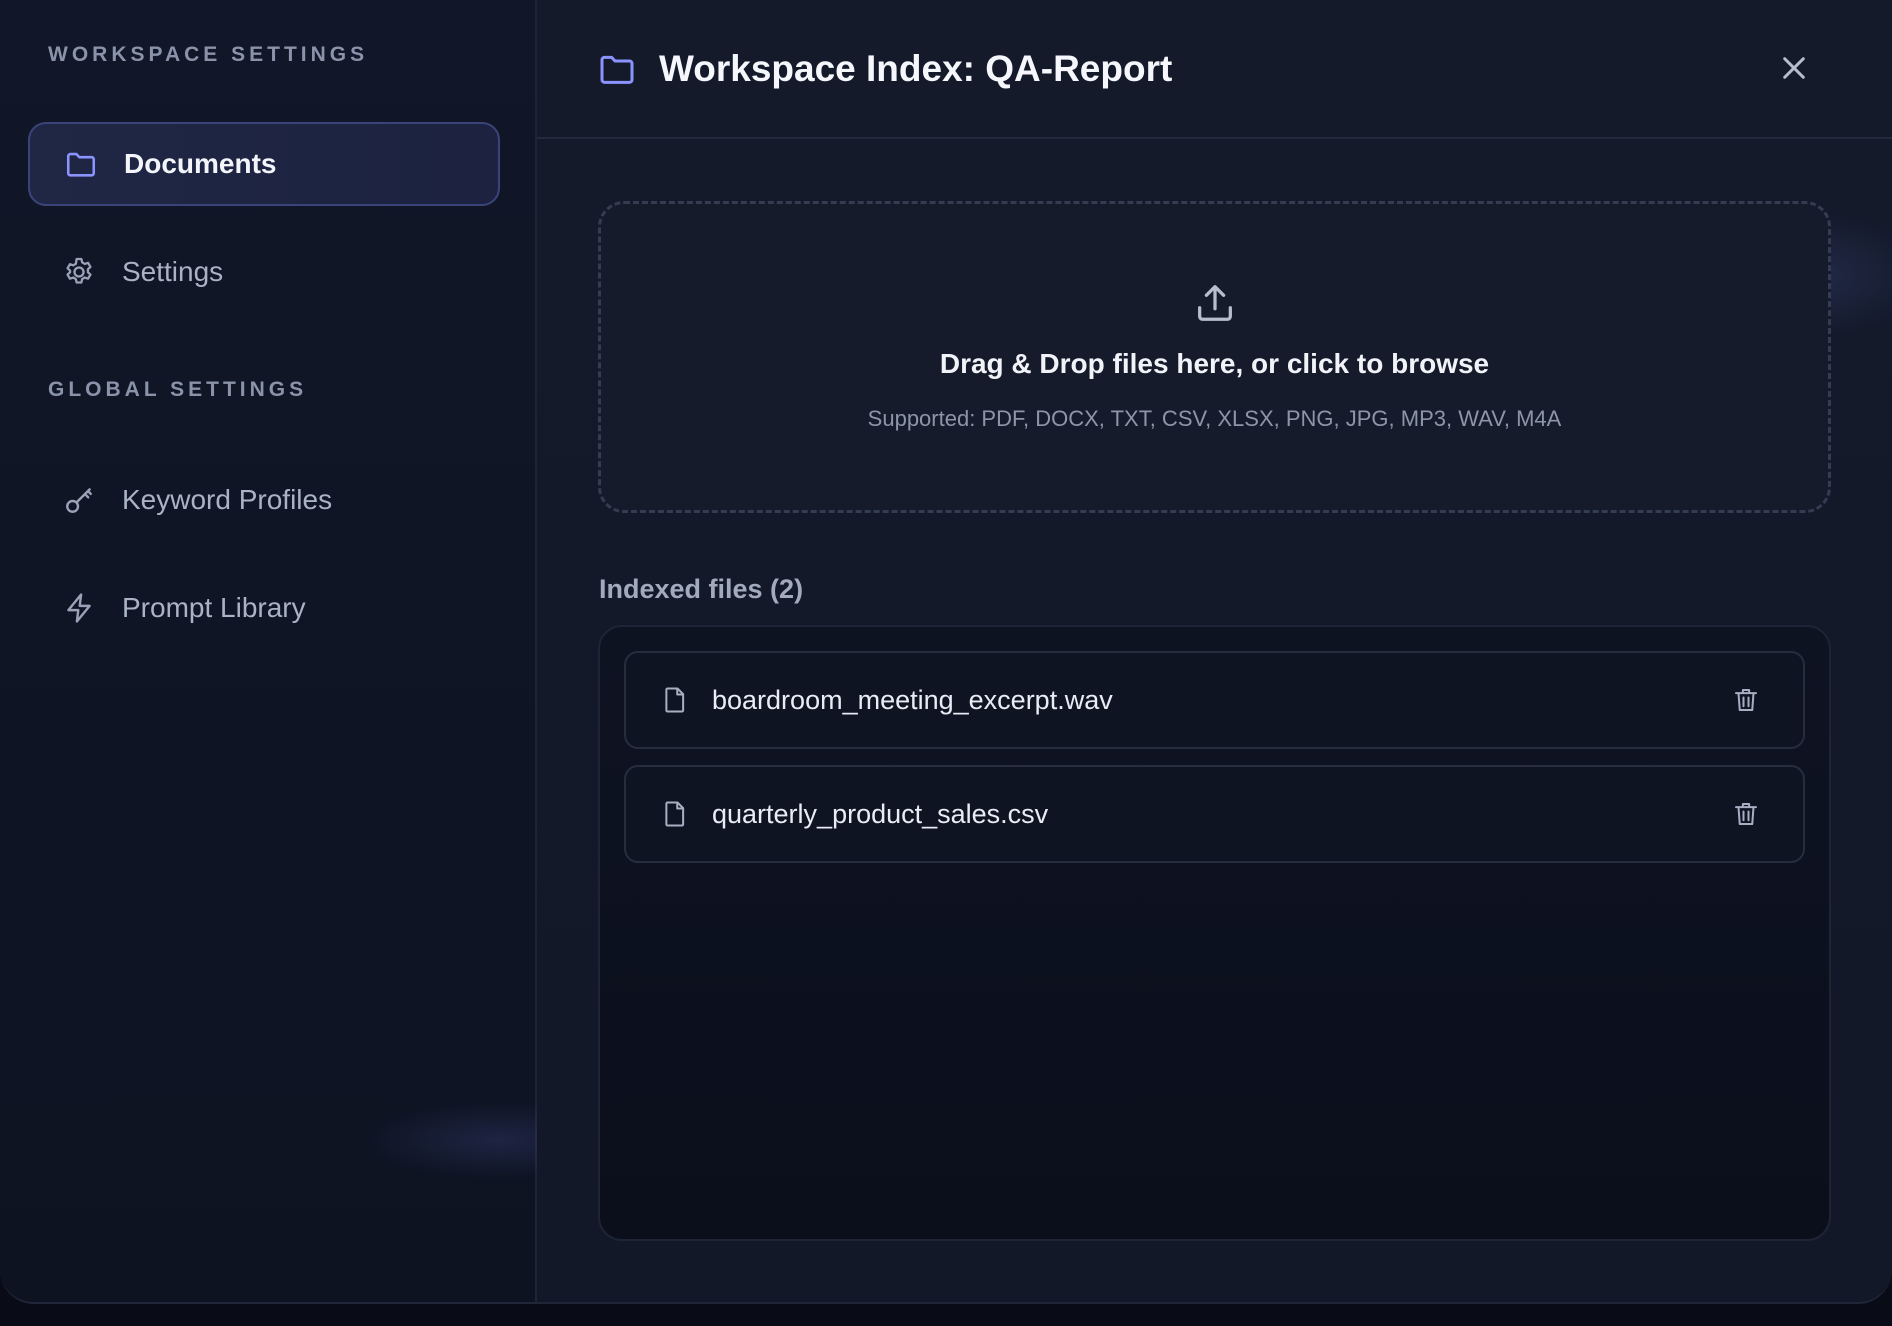  I want to click on lightning-icon, so click(79, 608).